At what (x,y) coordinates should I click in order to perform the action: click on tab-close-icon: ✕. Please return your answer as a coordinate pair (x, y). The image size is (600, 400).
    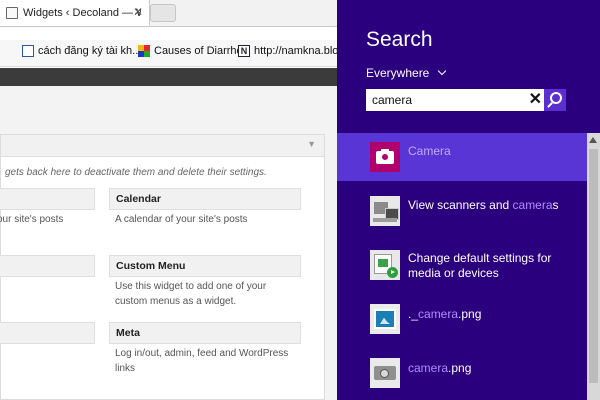
    Looking at the image, I should click on (138, 12).